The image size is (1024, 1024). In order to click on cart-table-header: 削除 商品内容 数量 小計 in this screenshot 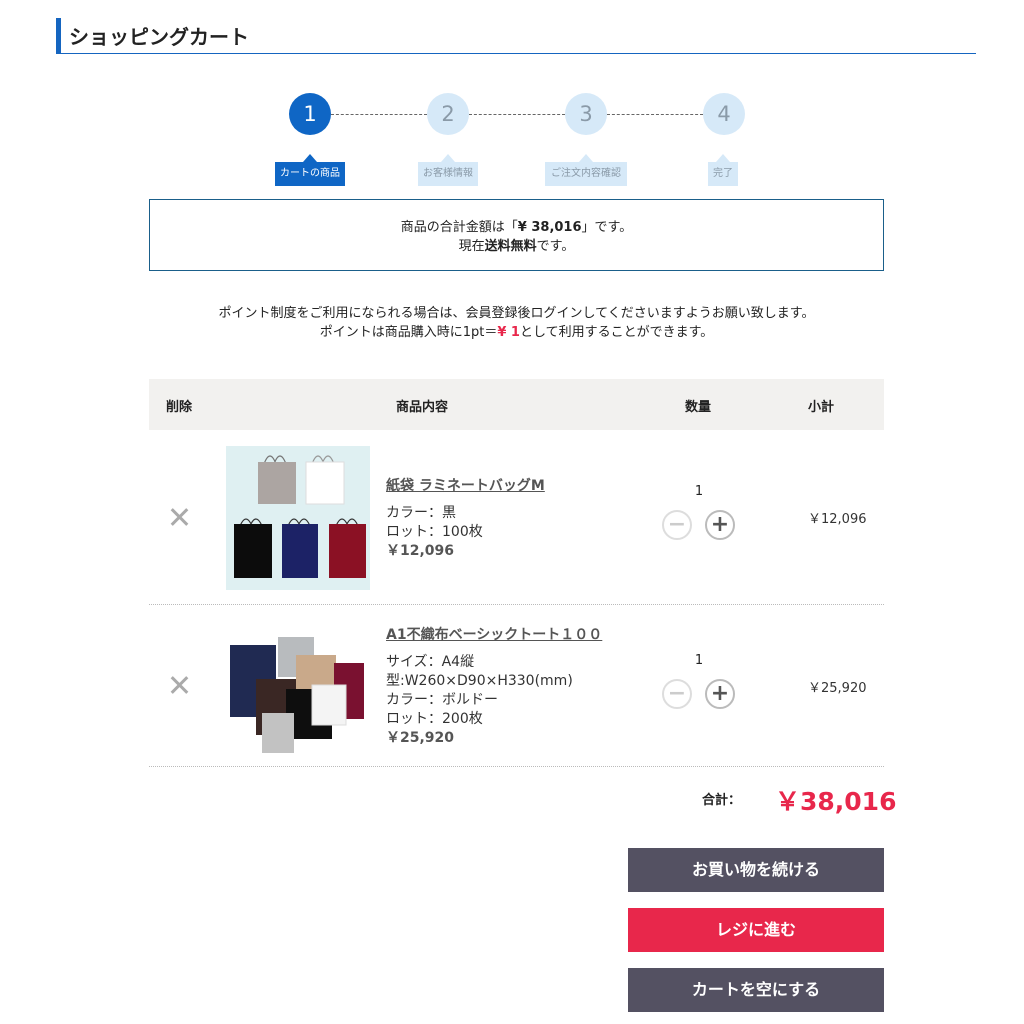, I will do `click(516, 404)`.